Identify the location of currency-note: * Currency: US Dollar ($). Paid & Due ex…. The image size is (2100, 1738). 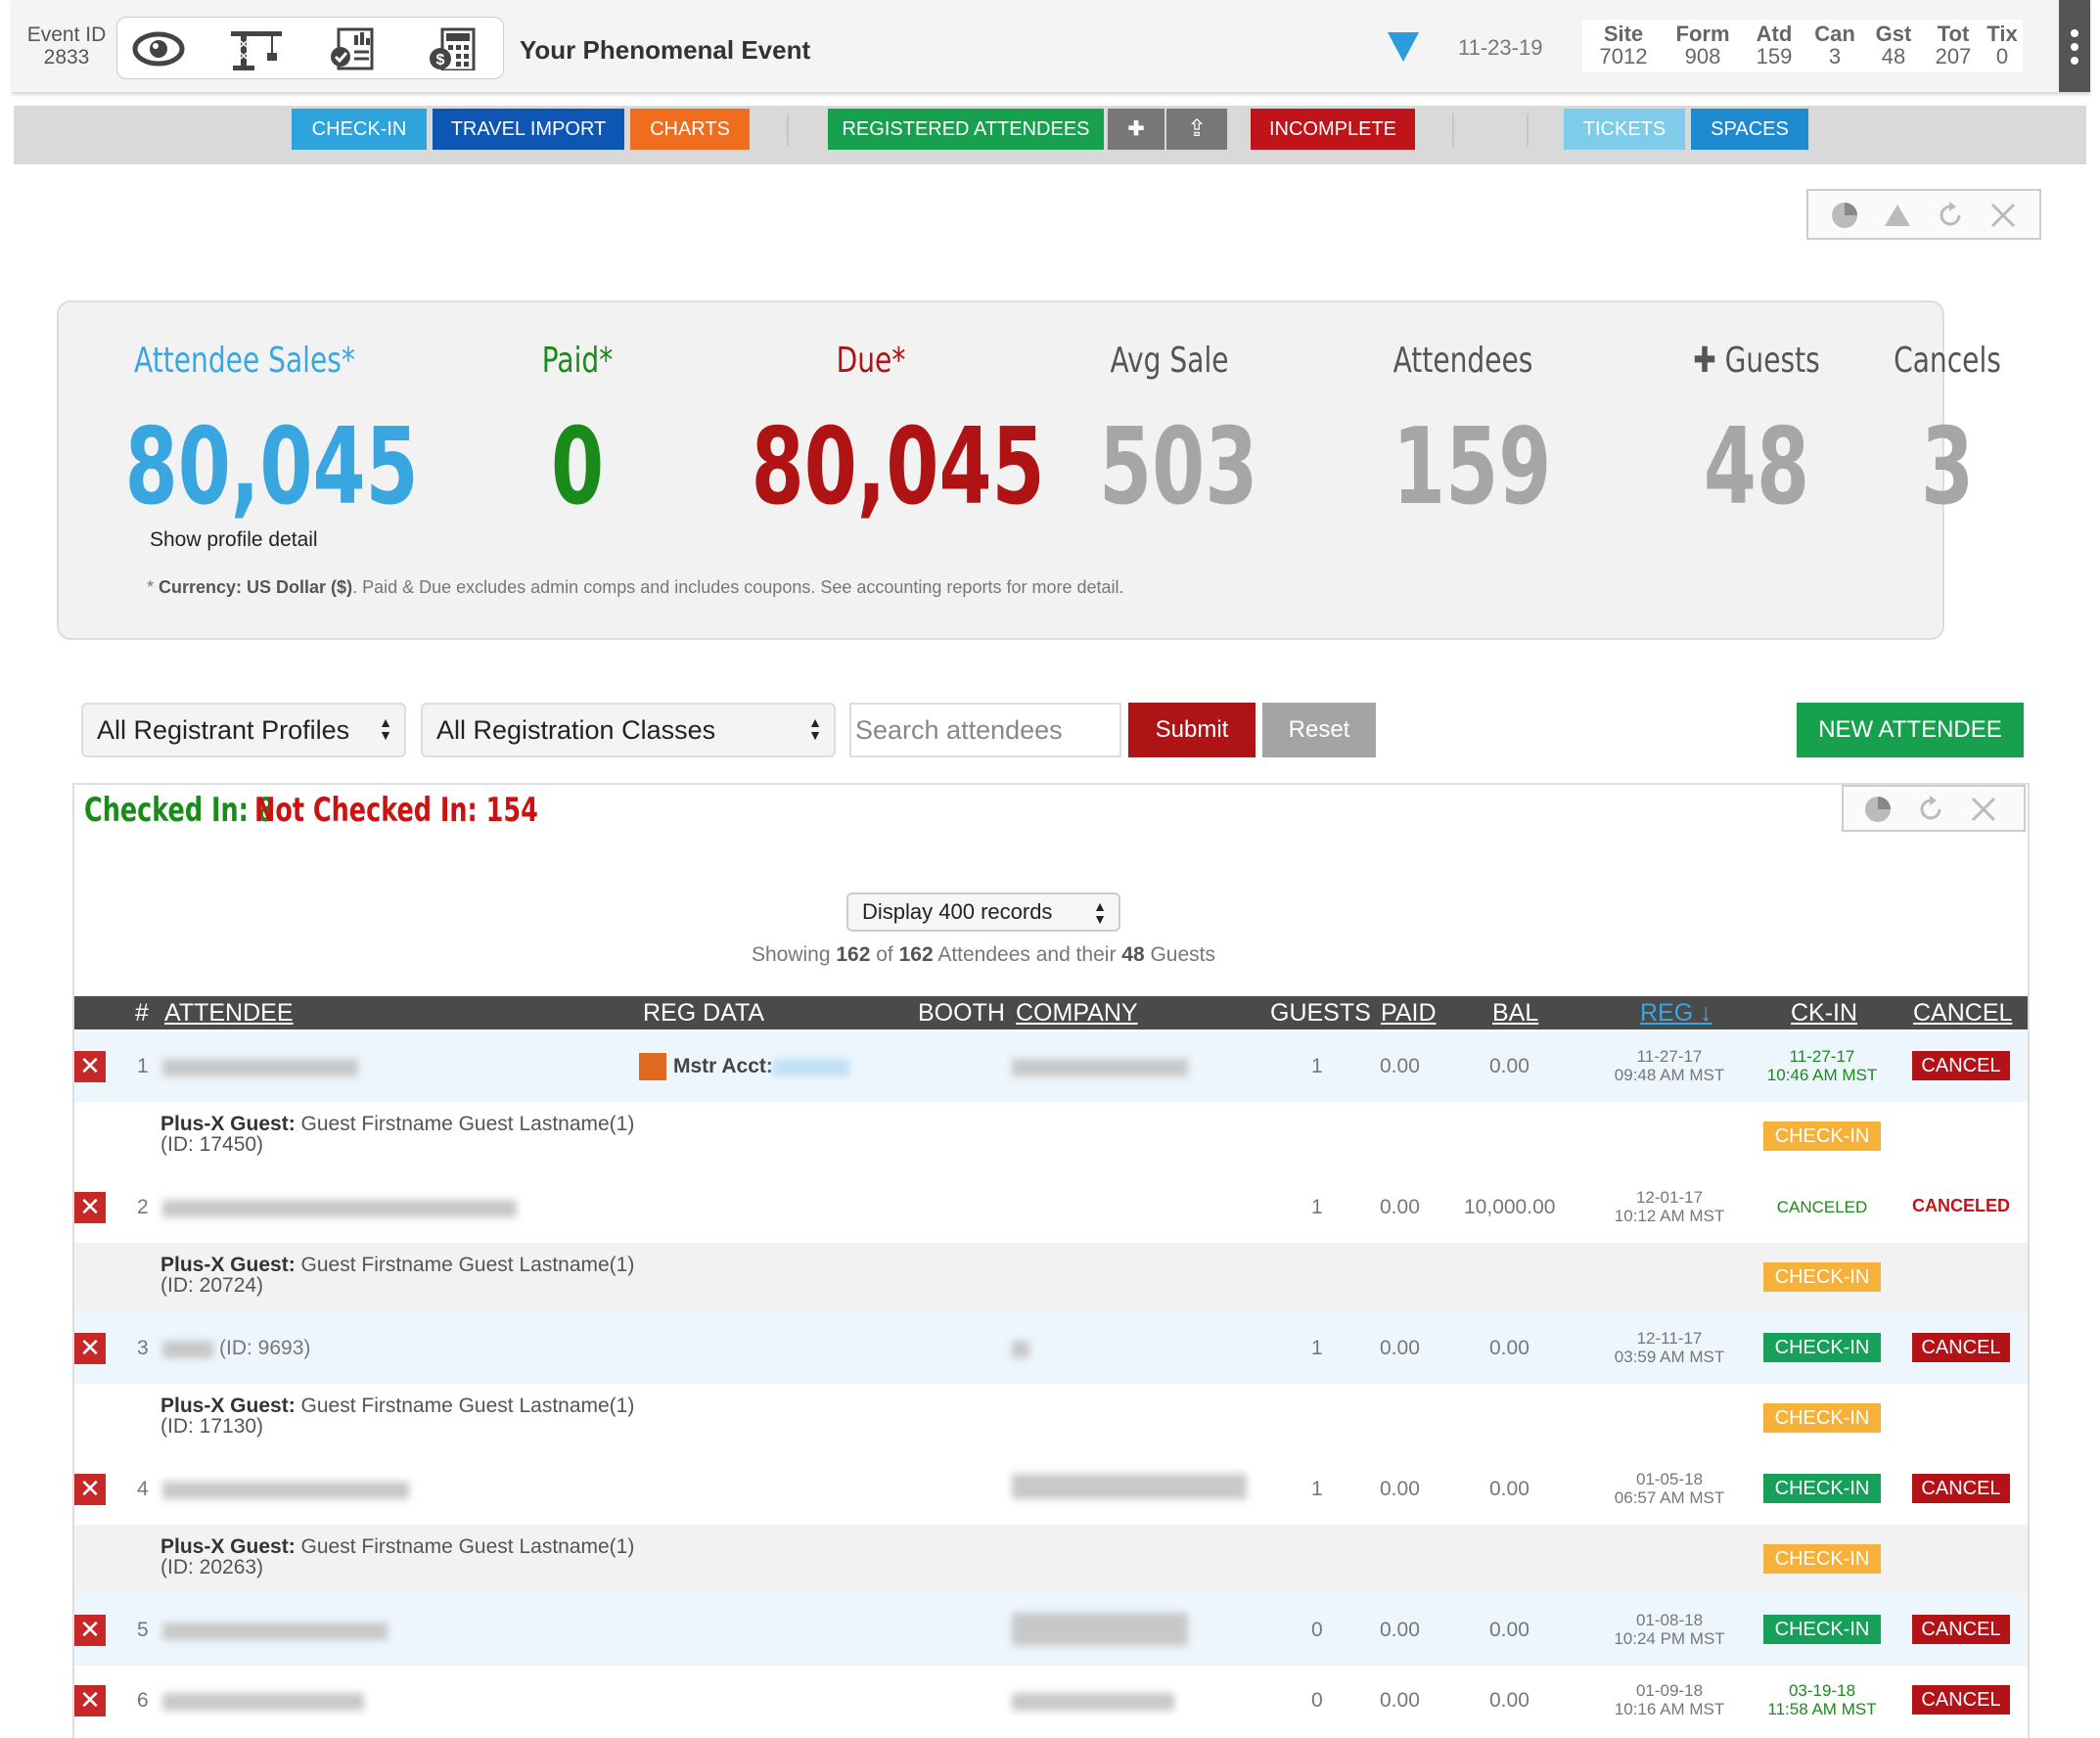
(635, 587).